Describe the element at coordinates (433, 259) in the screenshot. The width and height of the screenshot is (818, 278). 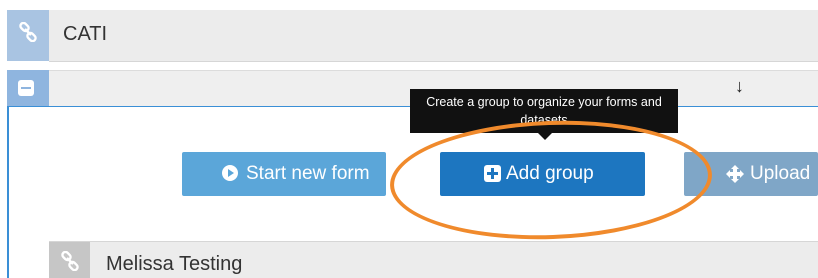
I see `group-row-melissa: Melissa Testing` at that location.